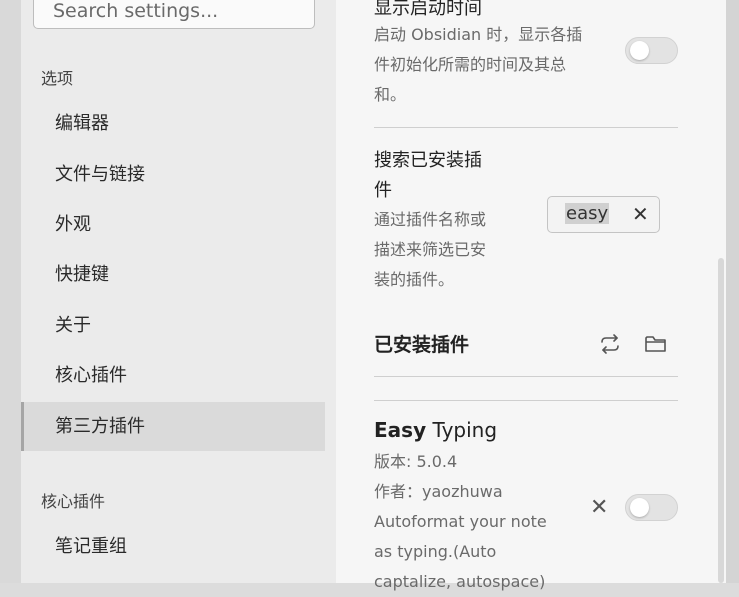 This screenshot has height=597, width=739. Describe the element at coordinates (430, 219) in the screenshot. I see `search-installed-description-line: 通过插件名称或` at that location.